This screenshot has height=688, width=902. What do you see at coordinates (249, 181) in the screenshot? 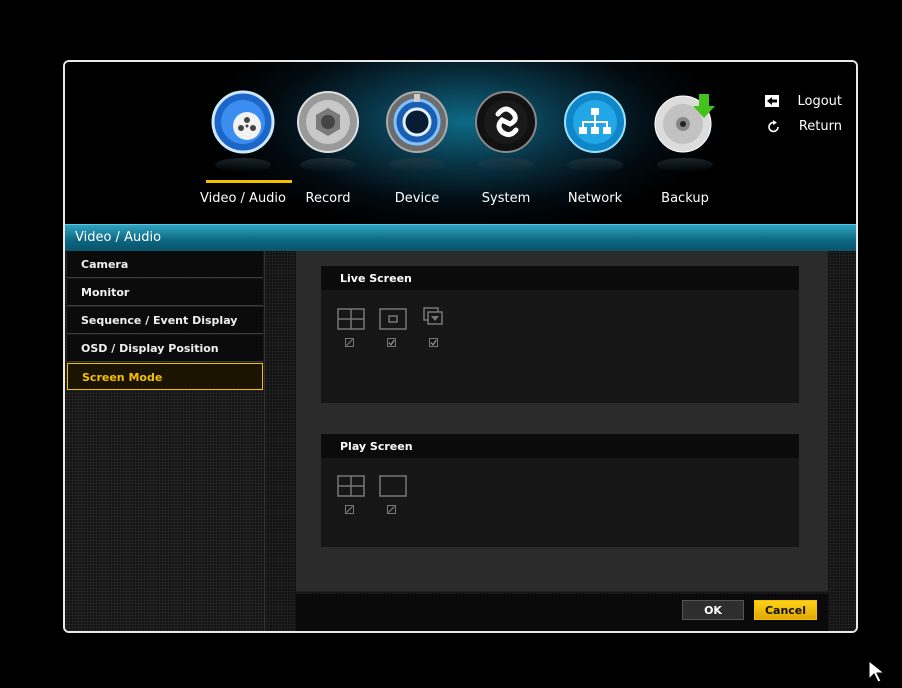
I see `active-indicator` at bounding box center [249, 181].